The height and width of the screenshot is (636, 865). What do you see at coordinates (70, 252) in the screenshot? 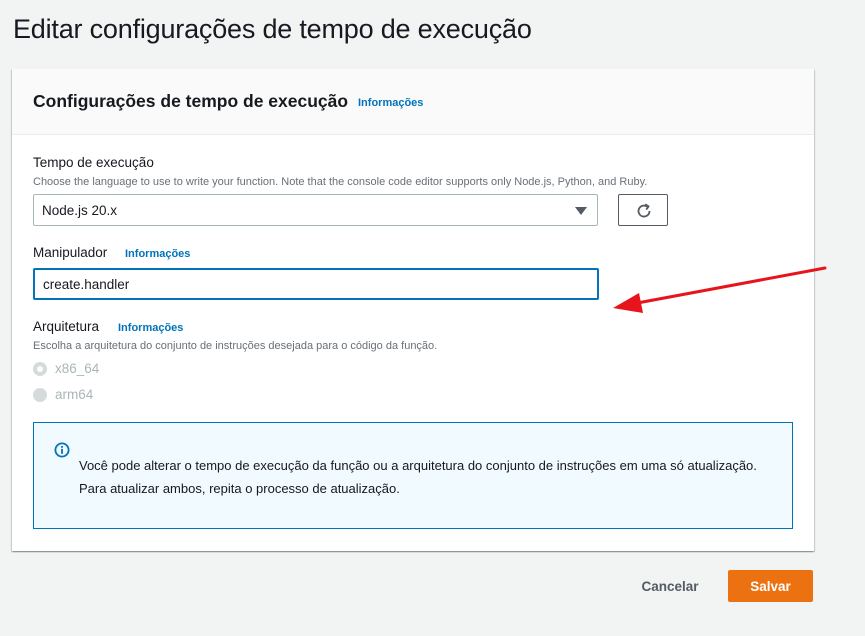
I see `handler-label: Manipulador` at bounding box center [70, 252].